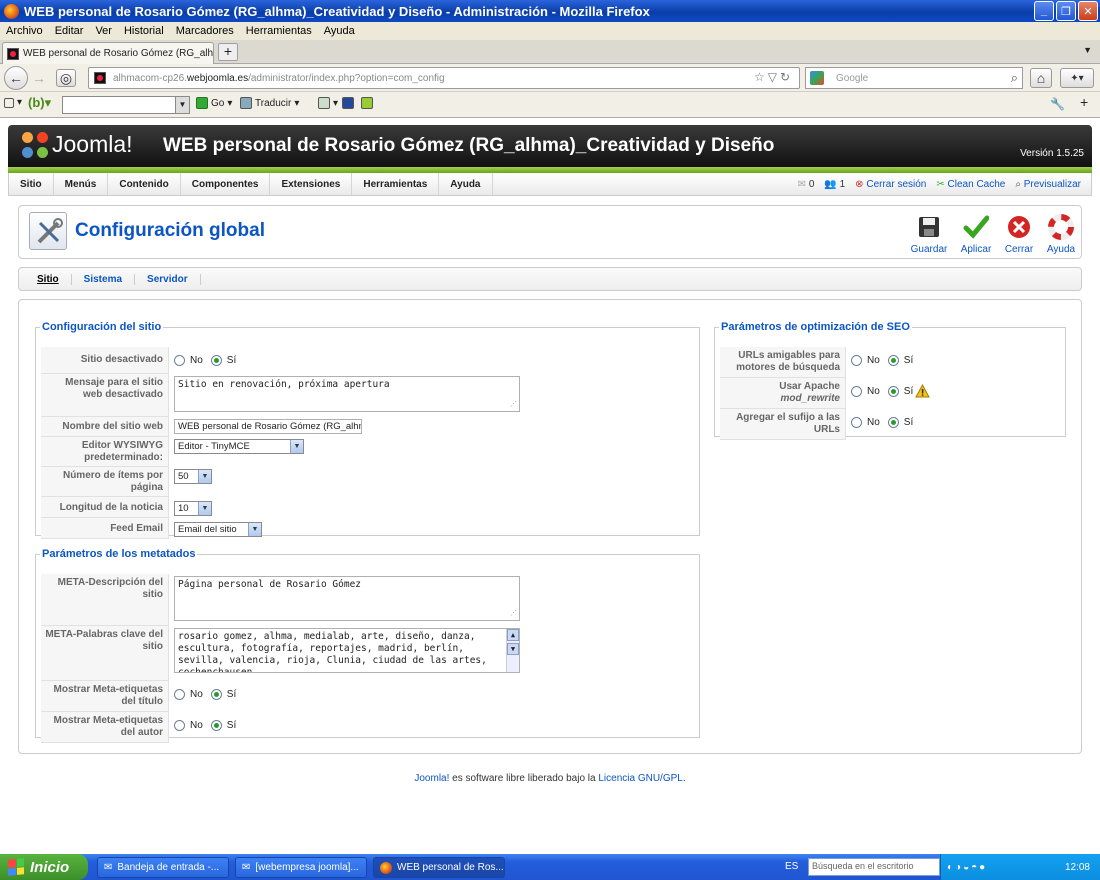  I want to click on search-icon: ⌕, so click(1014, 78).